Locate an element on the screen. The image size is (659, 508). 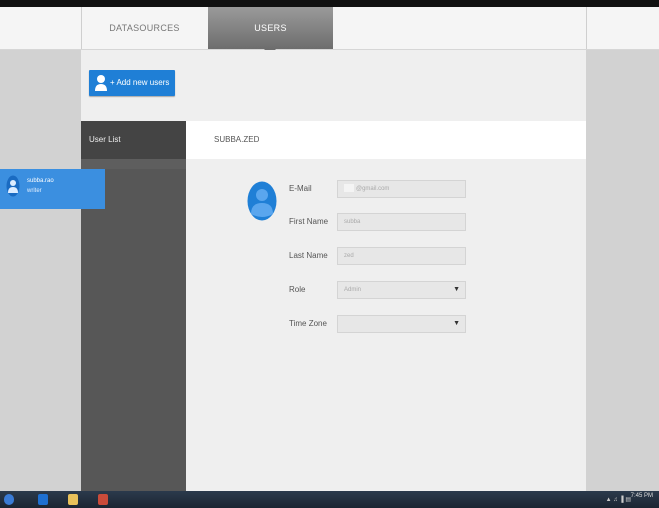
user-item-name: subba.rao is located at coordinates (40, 181).